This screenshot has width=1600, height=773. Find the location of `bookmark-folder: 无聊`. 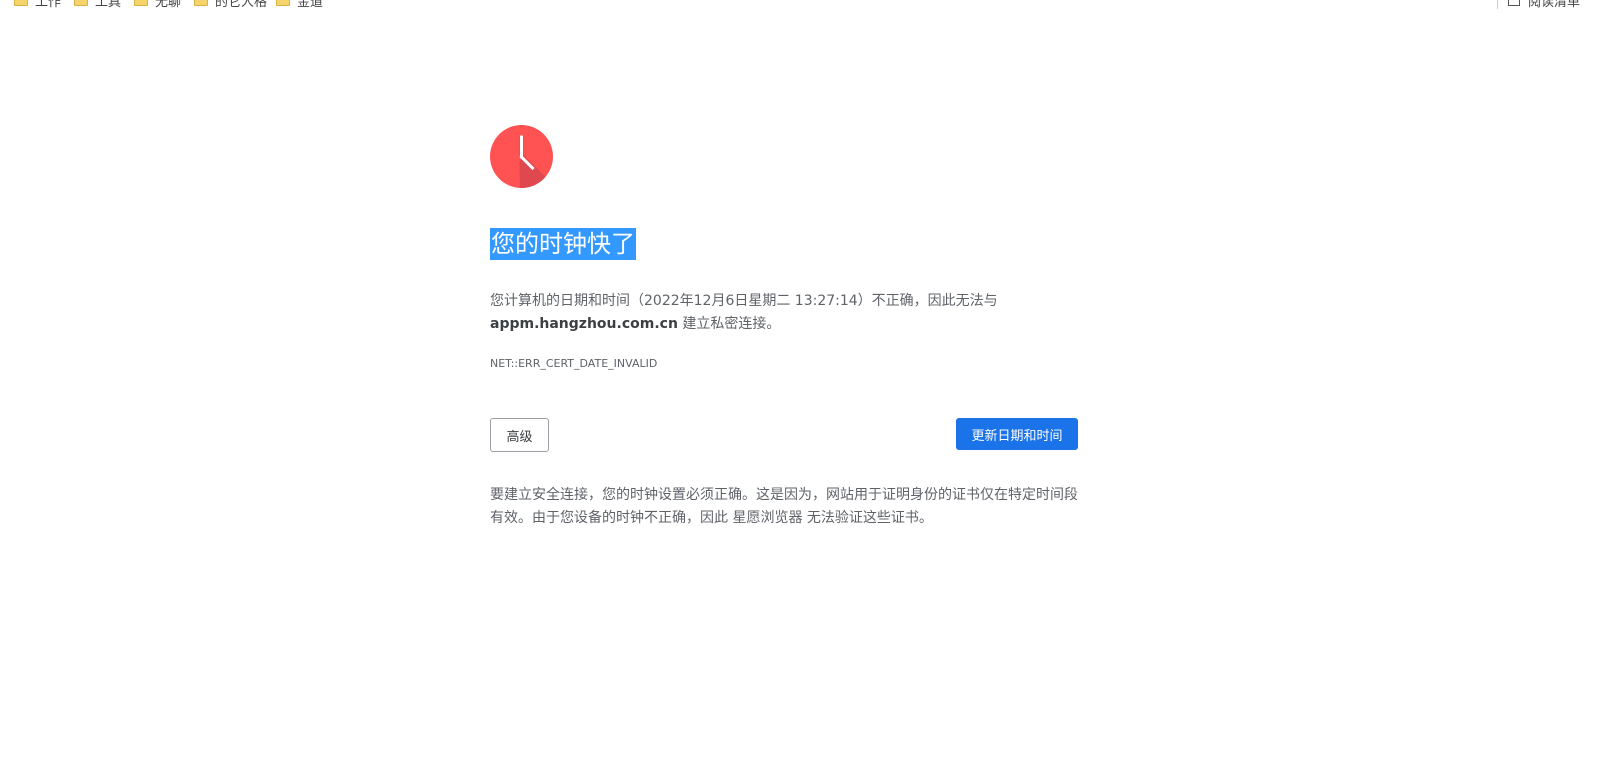

bookmark-folder: 无聊 is located at coordinates (158, 5).